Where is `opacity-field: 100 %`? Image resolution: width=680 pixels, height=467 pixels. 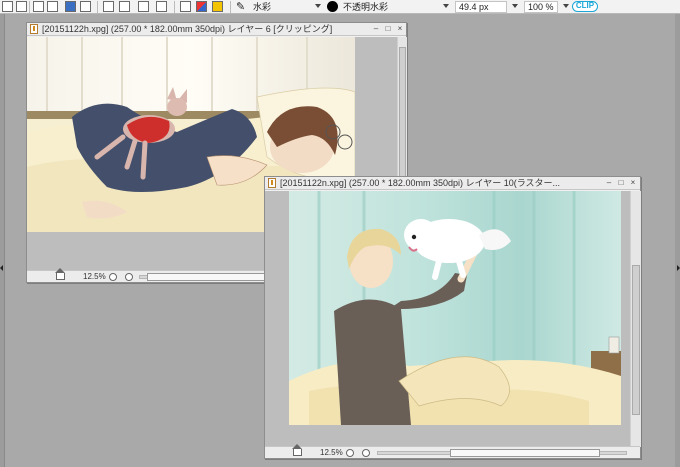 opacity-field: 100 % is located at coordinates (541, 7).